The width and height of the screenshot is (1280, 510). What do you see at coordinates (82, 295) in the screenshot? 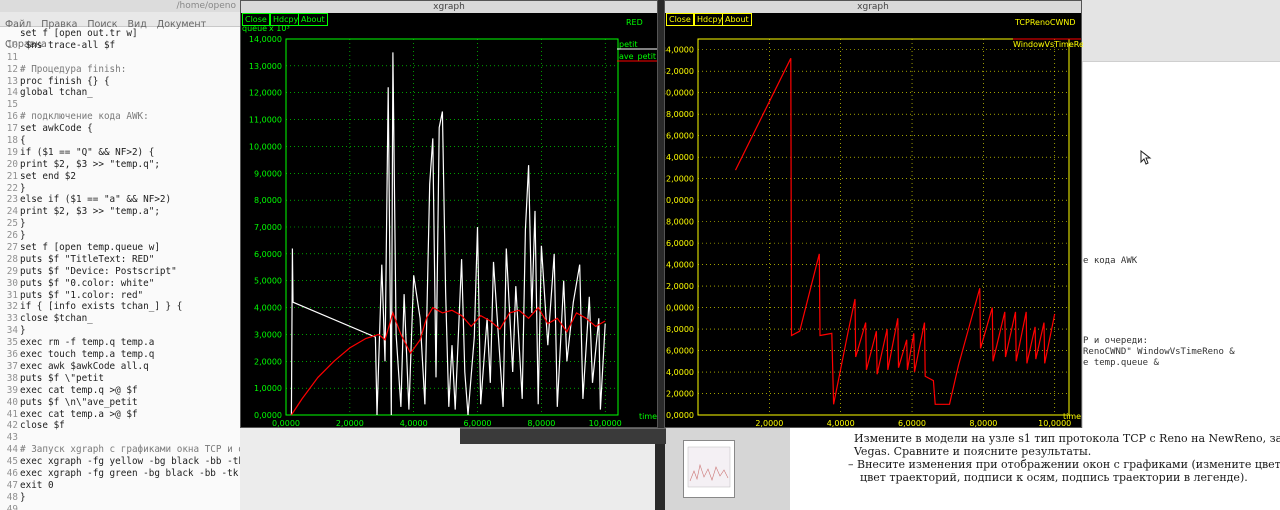
I see `code-text: puts $f "1.color: red"` at bounding box center [82, 295].